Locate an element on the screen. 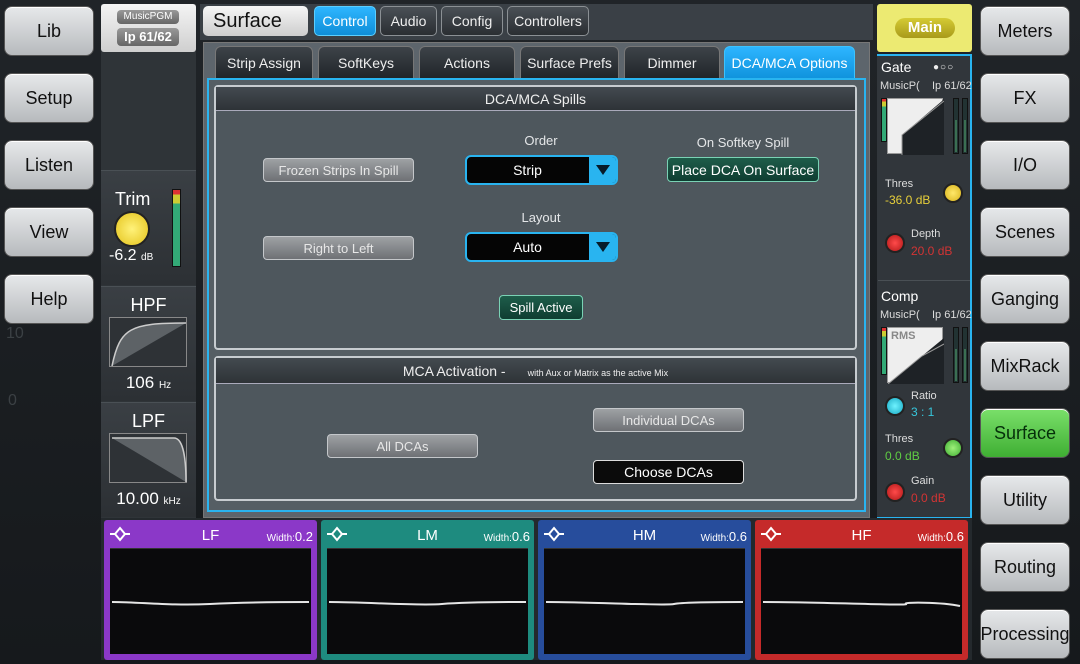  gate-channel: MusicP( is located at coordinates (900, 86).